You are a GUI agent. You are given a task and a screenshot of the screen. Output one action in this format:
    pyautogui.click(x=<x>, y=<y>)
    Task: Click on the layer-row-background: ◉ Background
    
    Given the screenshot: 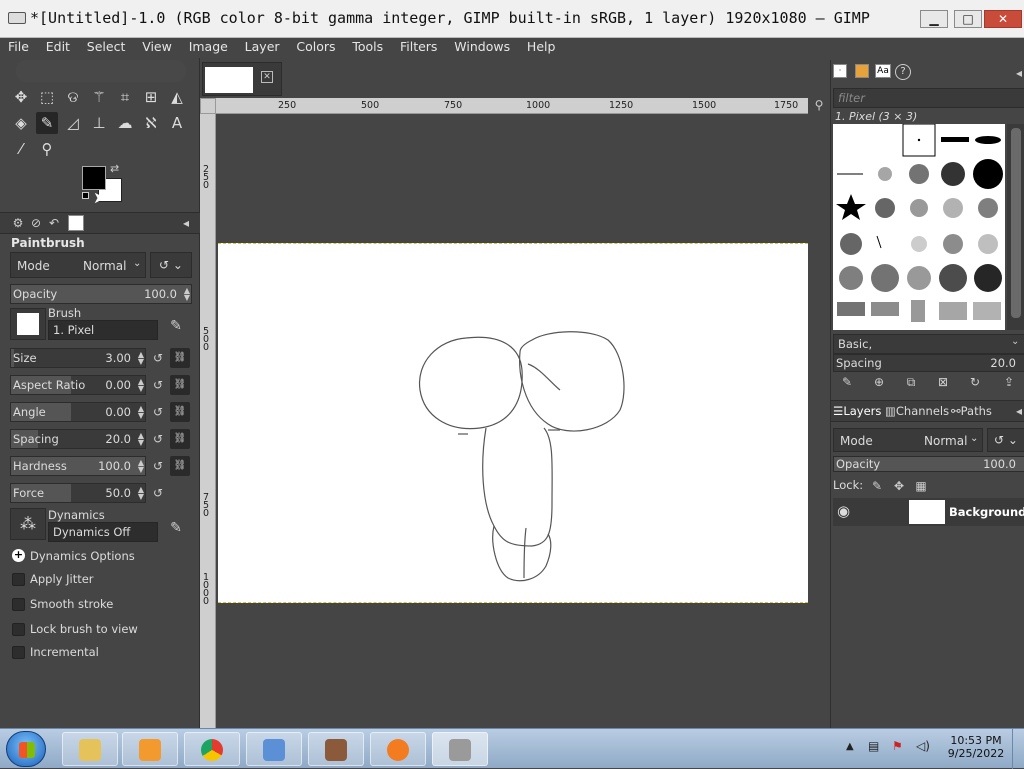 What is the action you would take?
    pyautogui.click(x=928, y=512)
    